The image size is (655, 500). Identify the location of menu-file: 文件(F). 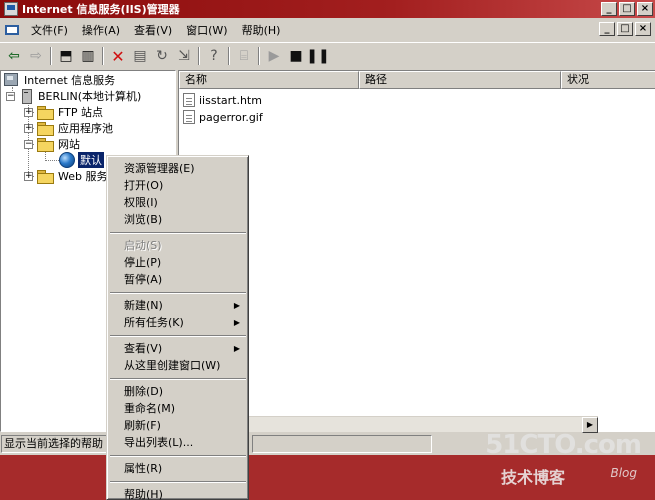
(49, 30).